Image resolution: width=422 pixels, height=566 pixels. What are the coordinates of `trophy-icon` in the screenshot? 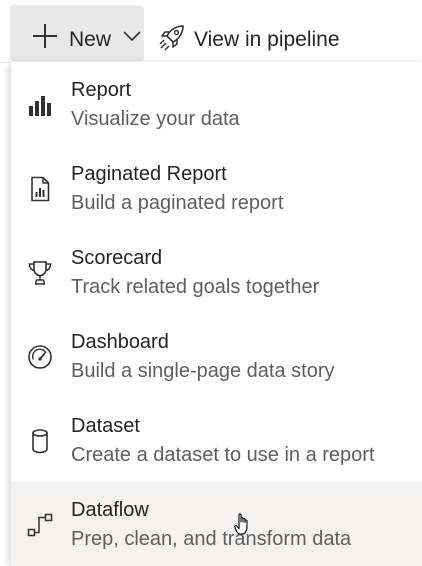 It's located at (40, 273).